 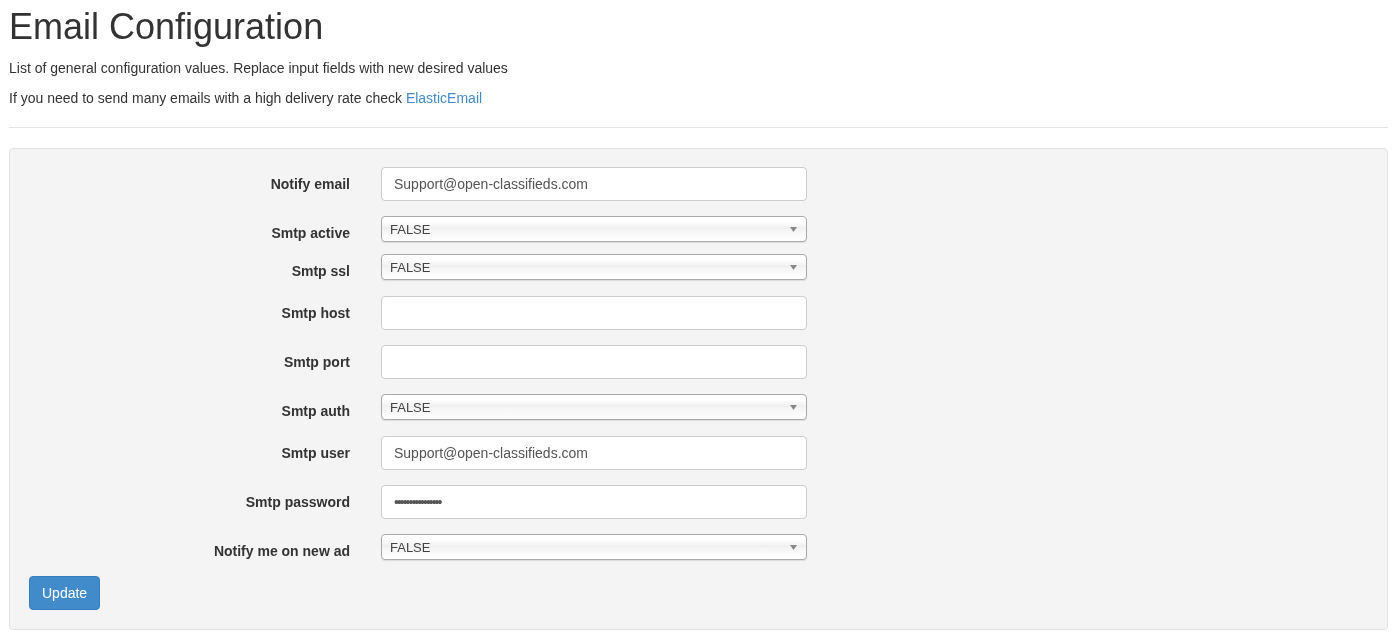 What do you see at coordinates (444, 98) in the screenshot?
I see `elasticemail-link: ElasticEmail` at bounding box center [444, 98].